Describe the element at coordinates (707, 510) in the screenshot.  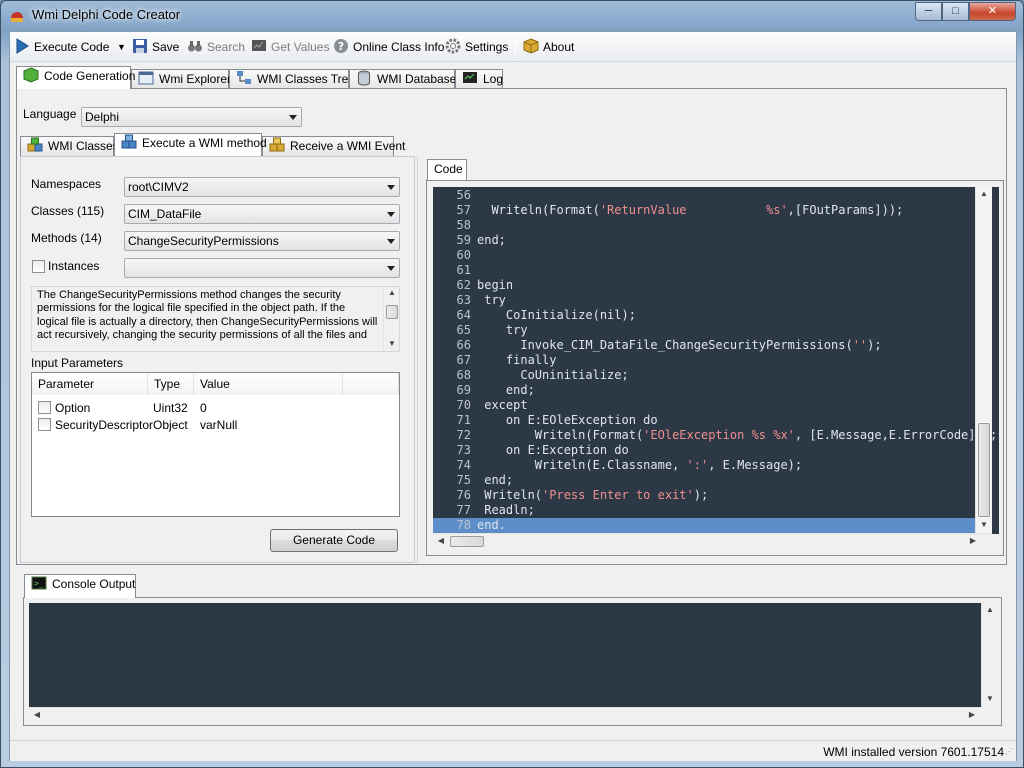
I see `code-line: 77 Readln;` at that location.